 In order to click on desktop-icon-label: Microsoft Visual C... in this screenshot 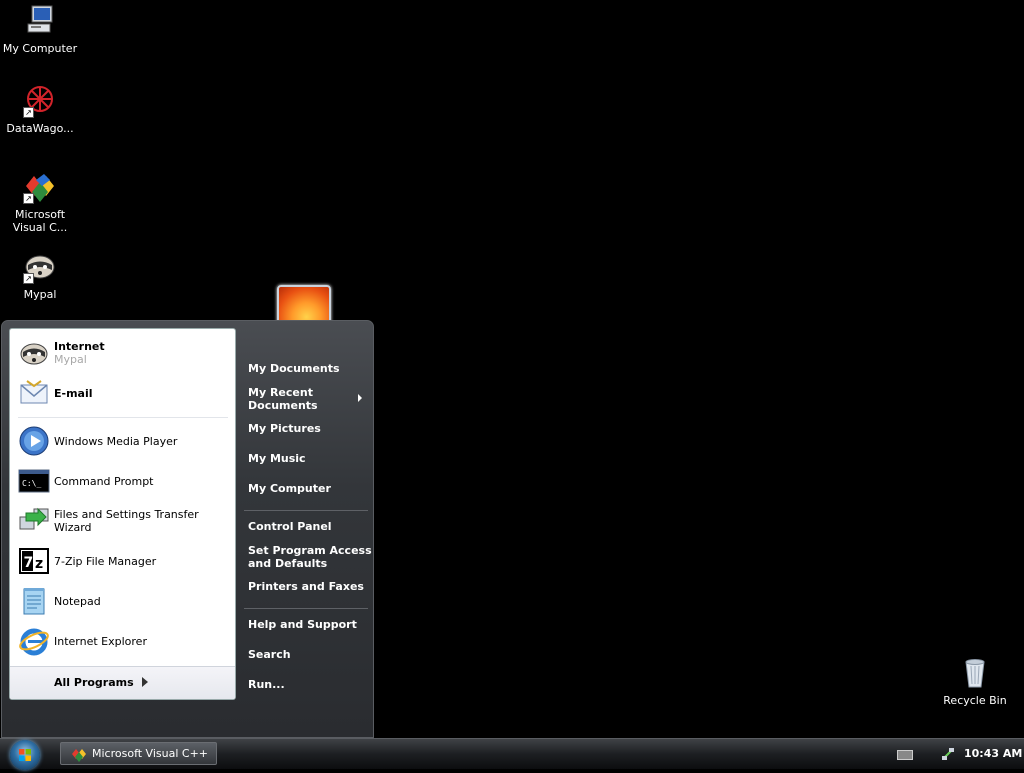, I will do `click(40, 221)`.